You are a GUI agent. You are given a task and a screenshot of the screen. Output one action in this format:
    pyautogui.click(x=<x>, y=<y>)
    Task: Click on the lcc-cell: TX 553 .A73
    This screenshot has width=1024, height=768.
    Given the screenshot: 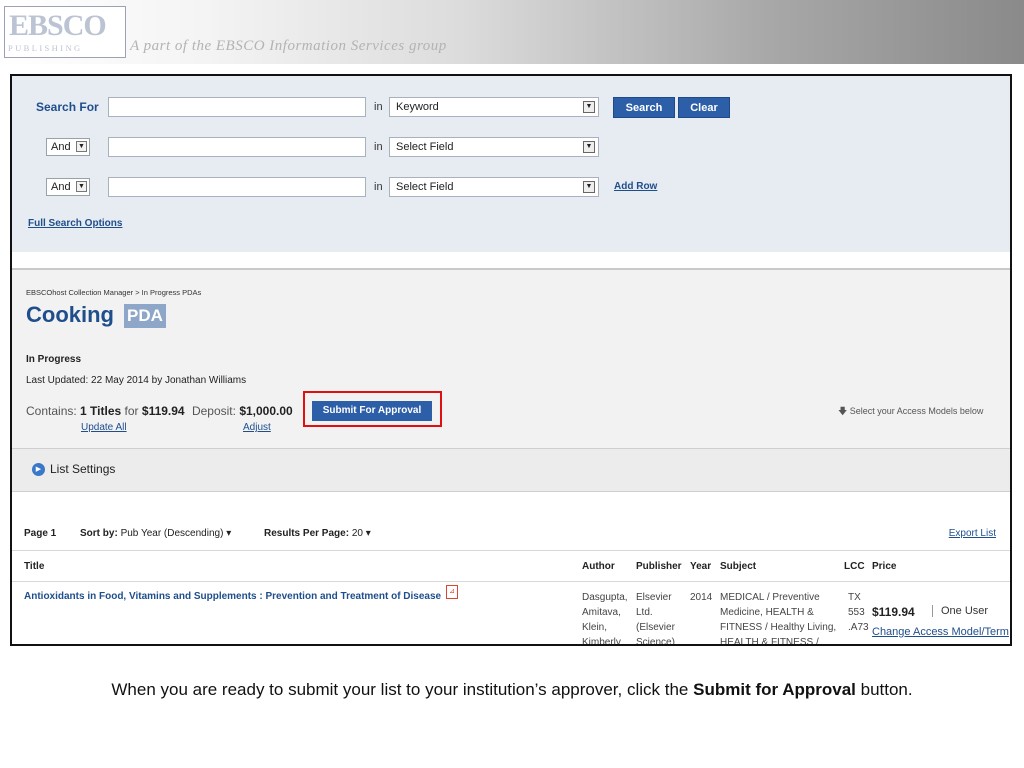 What is the action you would take?
    pyautogui.click(x=858, y=612)
    